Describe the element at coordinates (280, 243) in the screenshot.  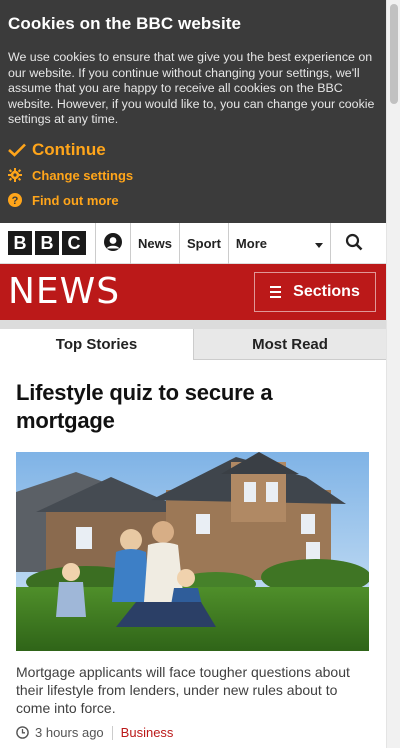
I see `nav-item-more: More` at that location.